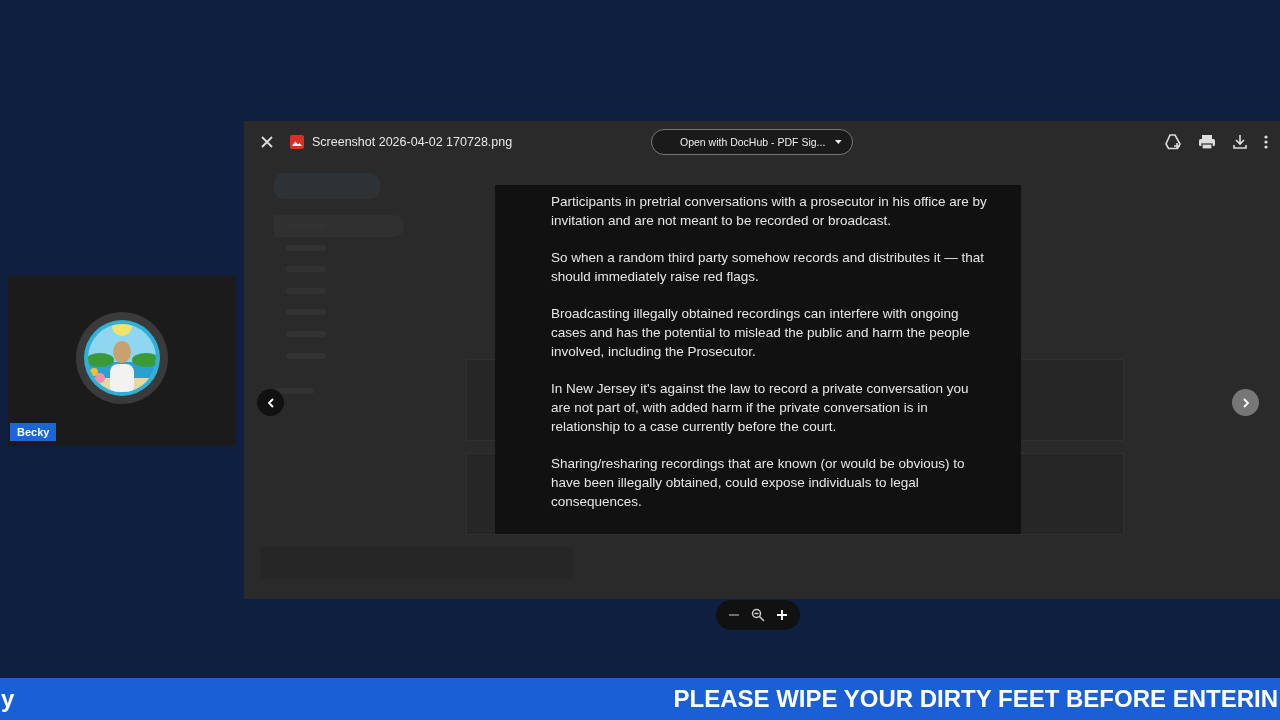 The width and height of the screenshot is (1280, 720). I want to click on drive-add-icon, so click(1173, 142).